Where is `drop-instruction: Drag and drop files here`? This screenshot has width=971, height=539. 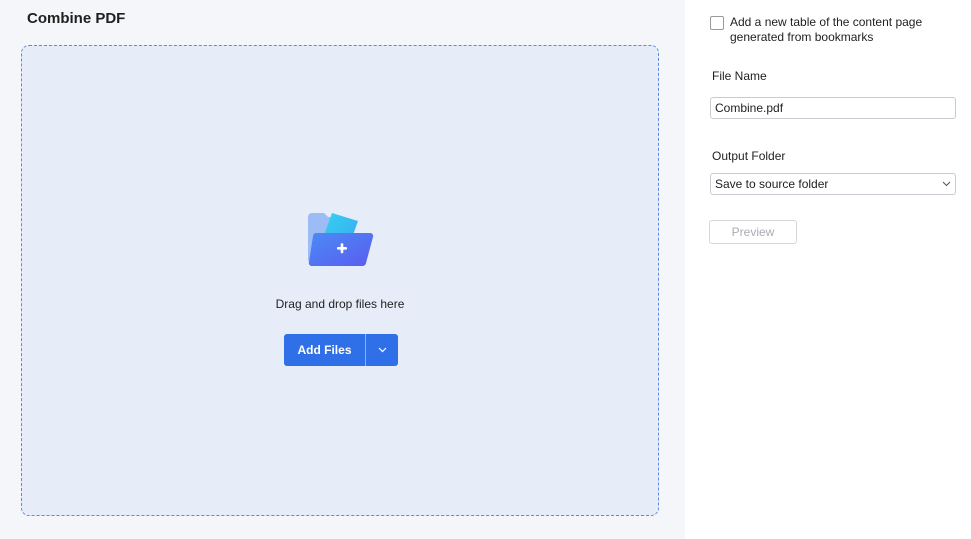 drop-instruction: Drag and drop files here is located at coordinates (340, 304).